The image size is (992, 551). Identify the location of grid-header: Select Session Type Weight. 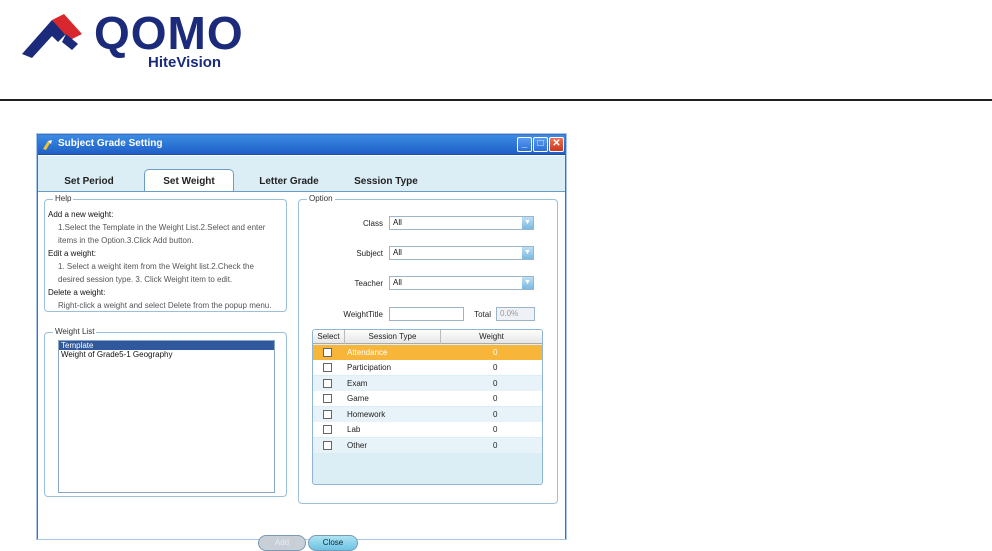
(427, 337).